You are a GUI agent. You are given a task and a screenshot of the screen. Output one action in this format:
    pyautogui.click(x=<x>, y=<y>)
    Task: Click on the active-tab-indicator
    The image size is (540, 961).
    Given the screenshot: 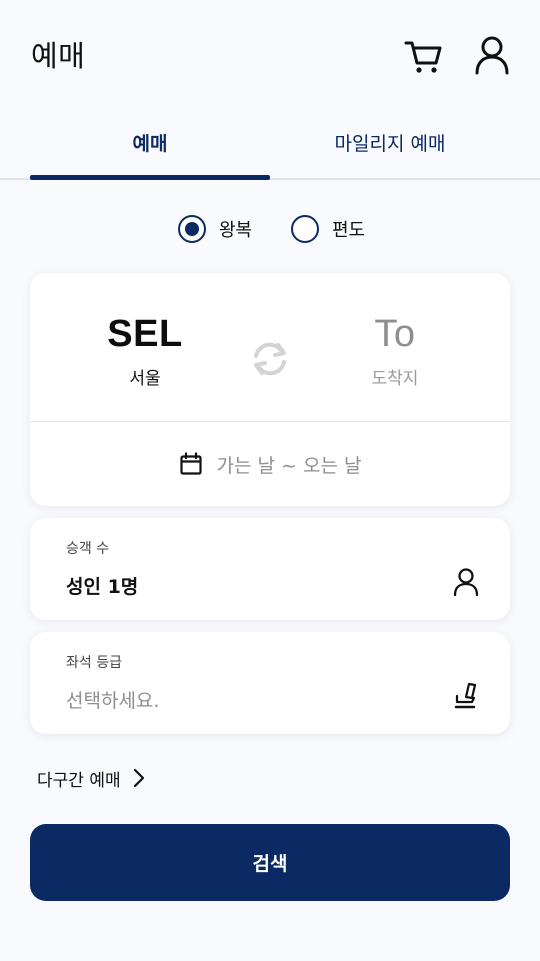 What is the action you would take?
    pyautogui.click(x=150, y=177)
    